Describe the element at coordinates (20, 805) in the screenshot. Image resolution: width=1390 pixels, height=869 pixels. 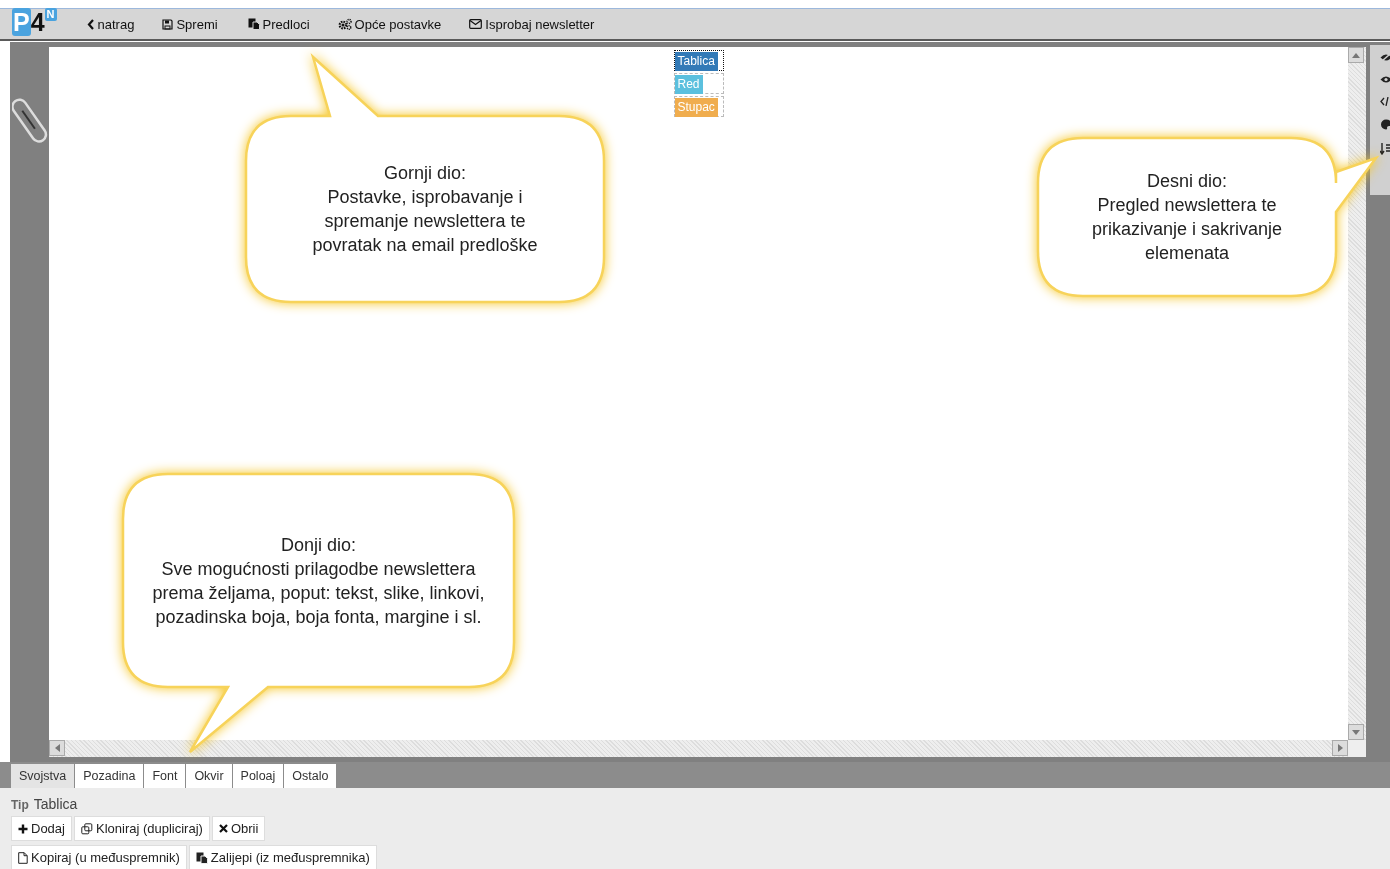
I see `field-label: Tip` at that location.